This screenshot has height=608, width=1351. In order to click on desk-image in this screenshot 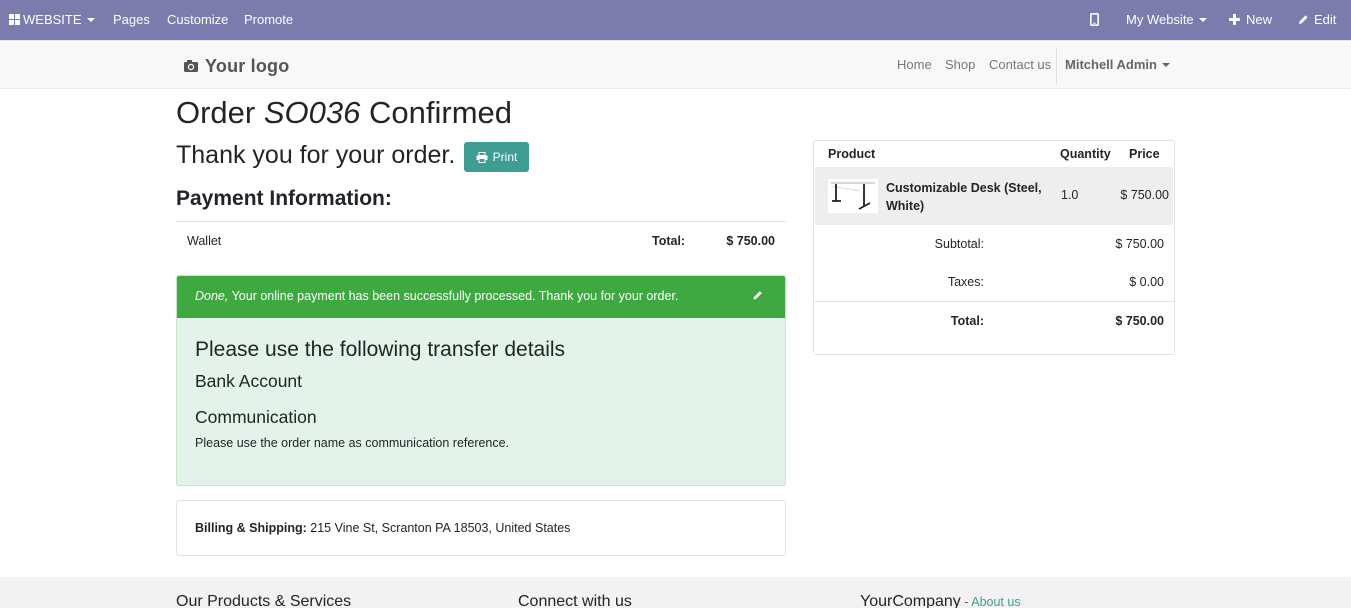, I will do `click(852, 196)`.